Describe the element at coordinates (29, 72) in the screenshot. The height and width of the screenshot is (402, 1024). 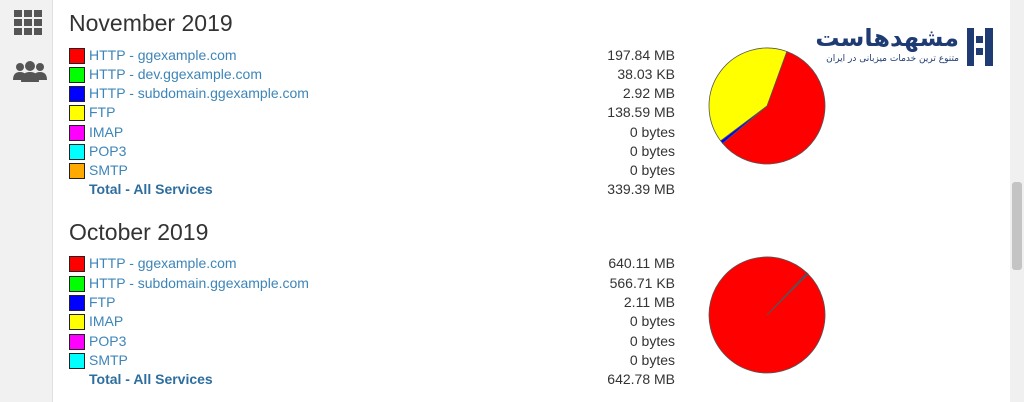
I see `users-icon` at that location.